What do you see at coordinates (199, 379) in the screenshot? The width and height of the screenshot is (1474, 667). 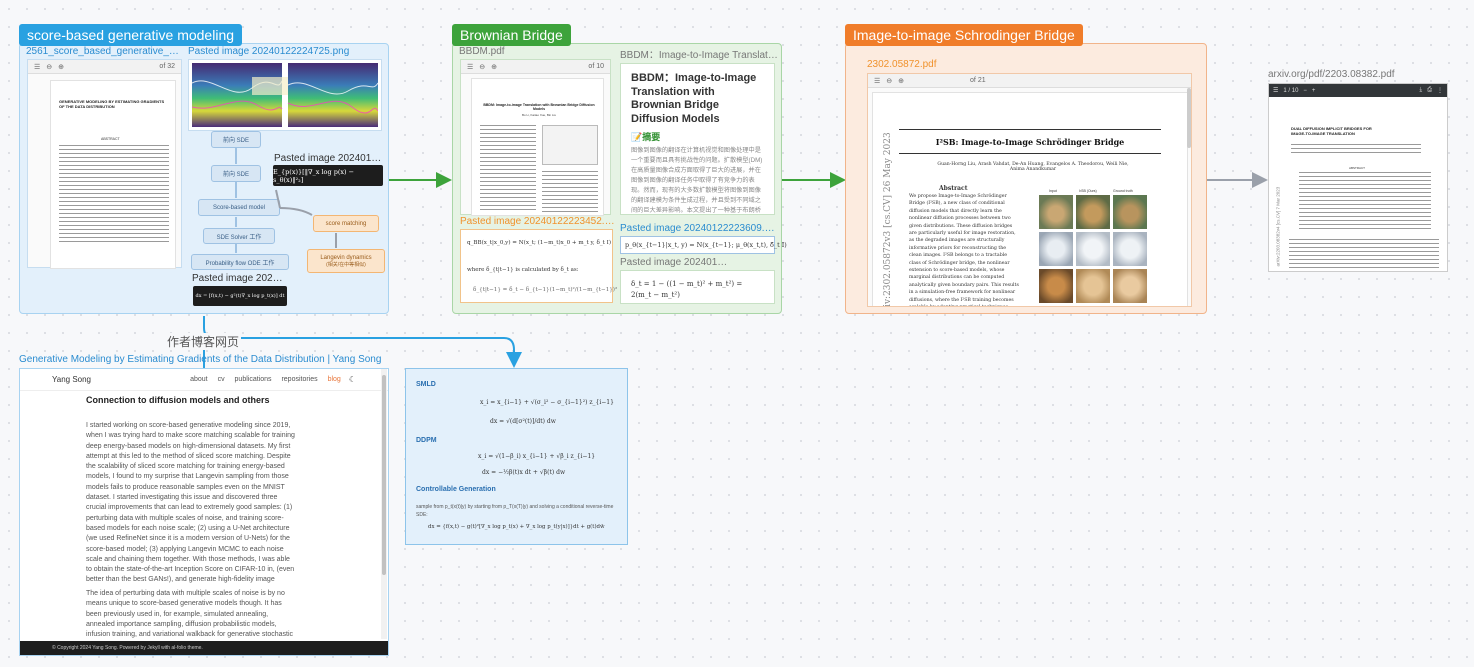 I see `nav-about: about` at bounding box center [199, 379].